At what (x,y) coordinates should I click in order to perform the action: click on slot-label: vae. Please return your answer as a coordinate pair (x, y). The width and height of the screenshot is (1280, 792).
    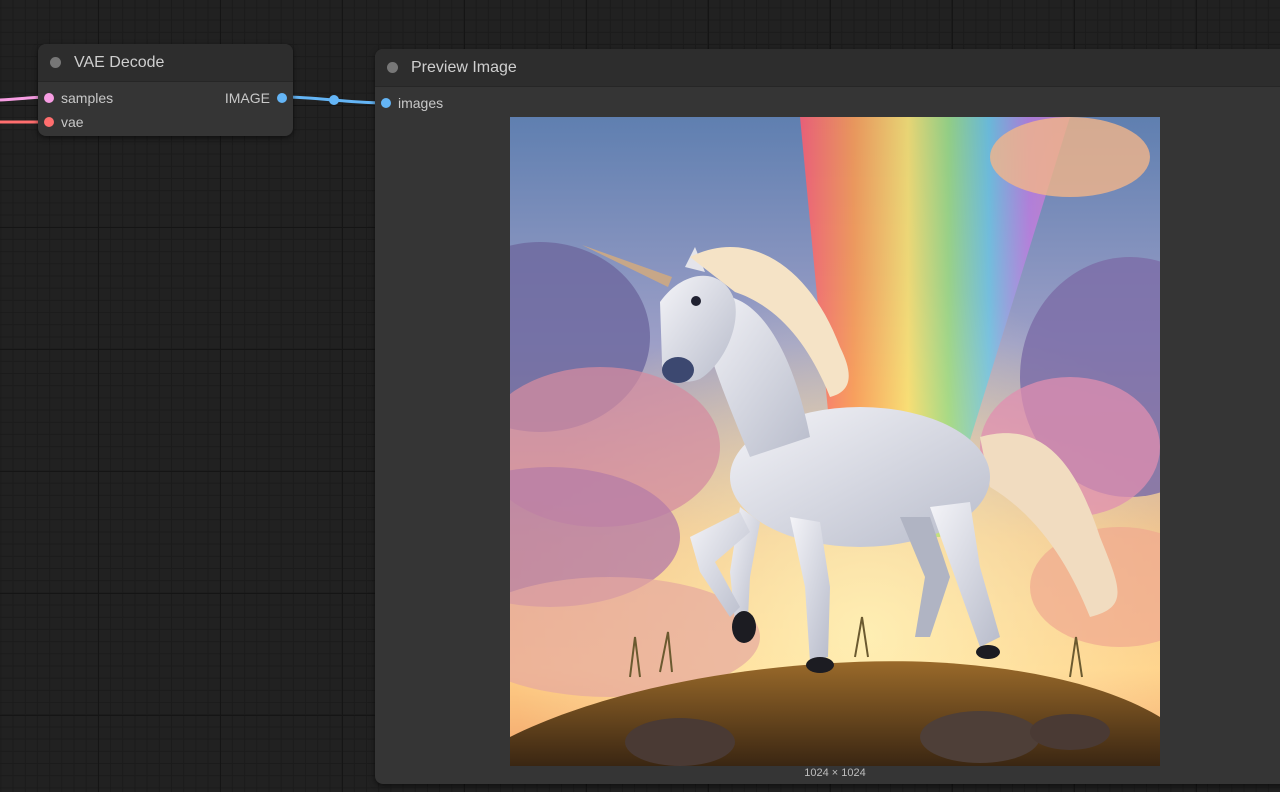
    Looking at the image, I should click on (72, 122).